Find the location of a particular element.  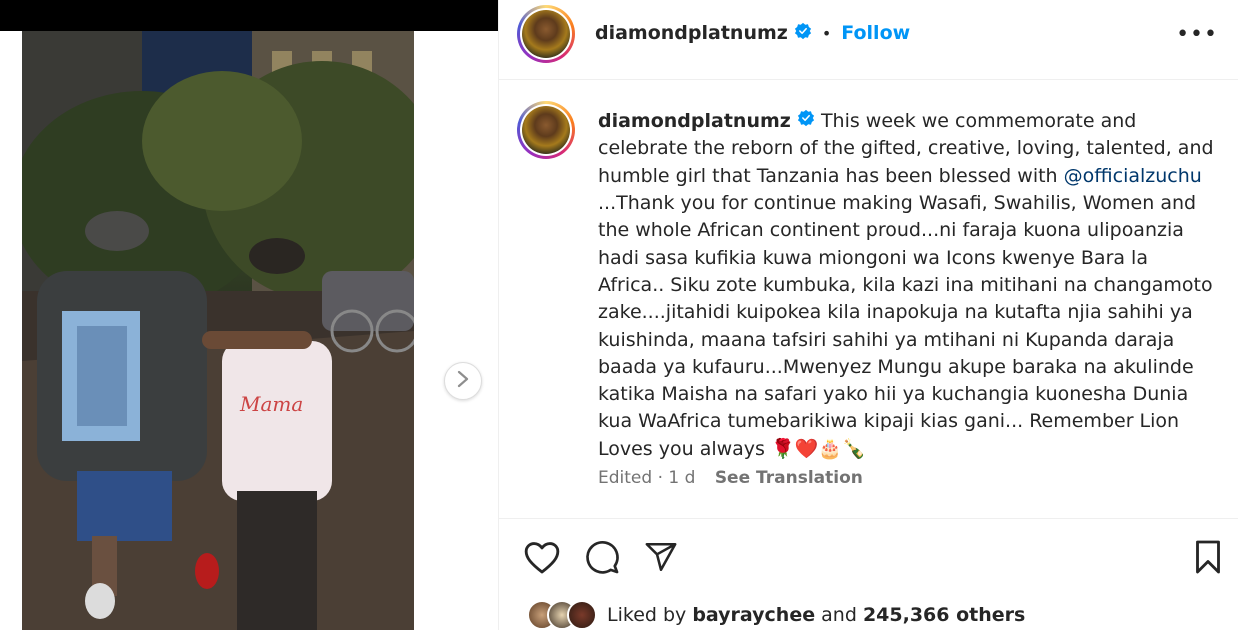

like-button is located at coordinates (542, 559).